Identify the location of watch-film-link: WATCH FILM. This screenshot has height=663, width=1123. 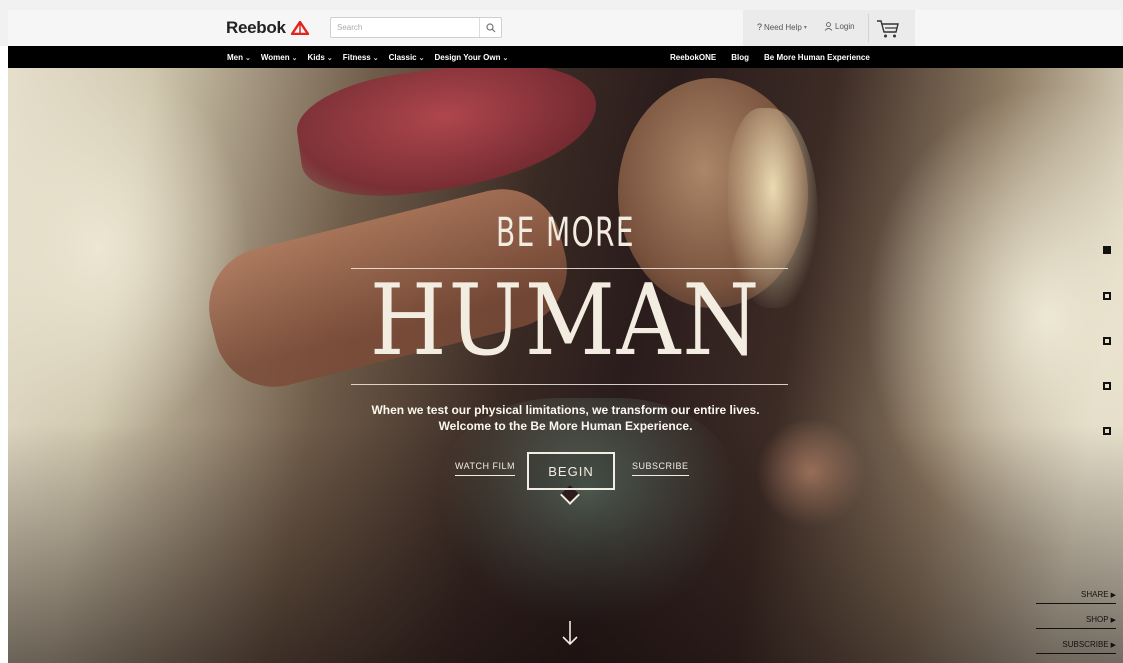
(485, 468).